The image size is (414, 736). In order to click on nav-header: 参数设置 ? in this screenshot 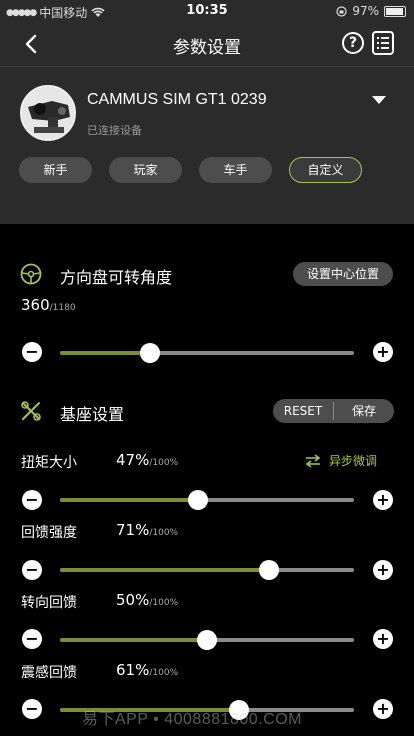, I will do `click(207, 44)`.